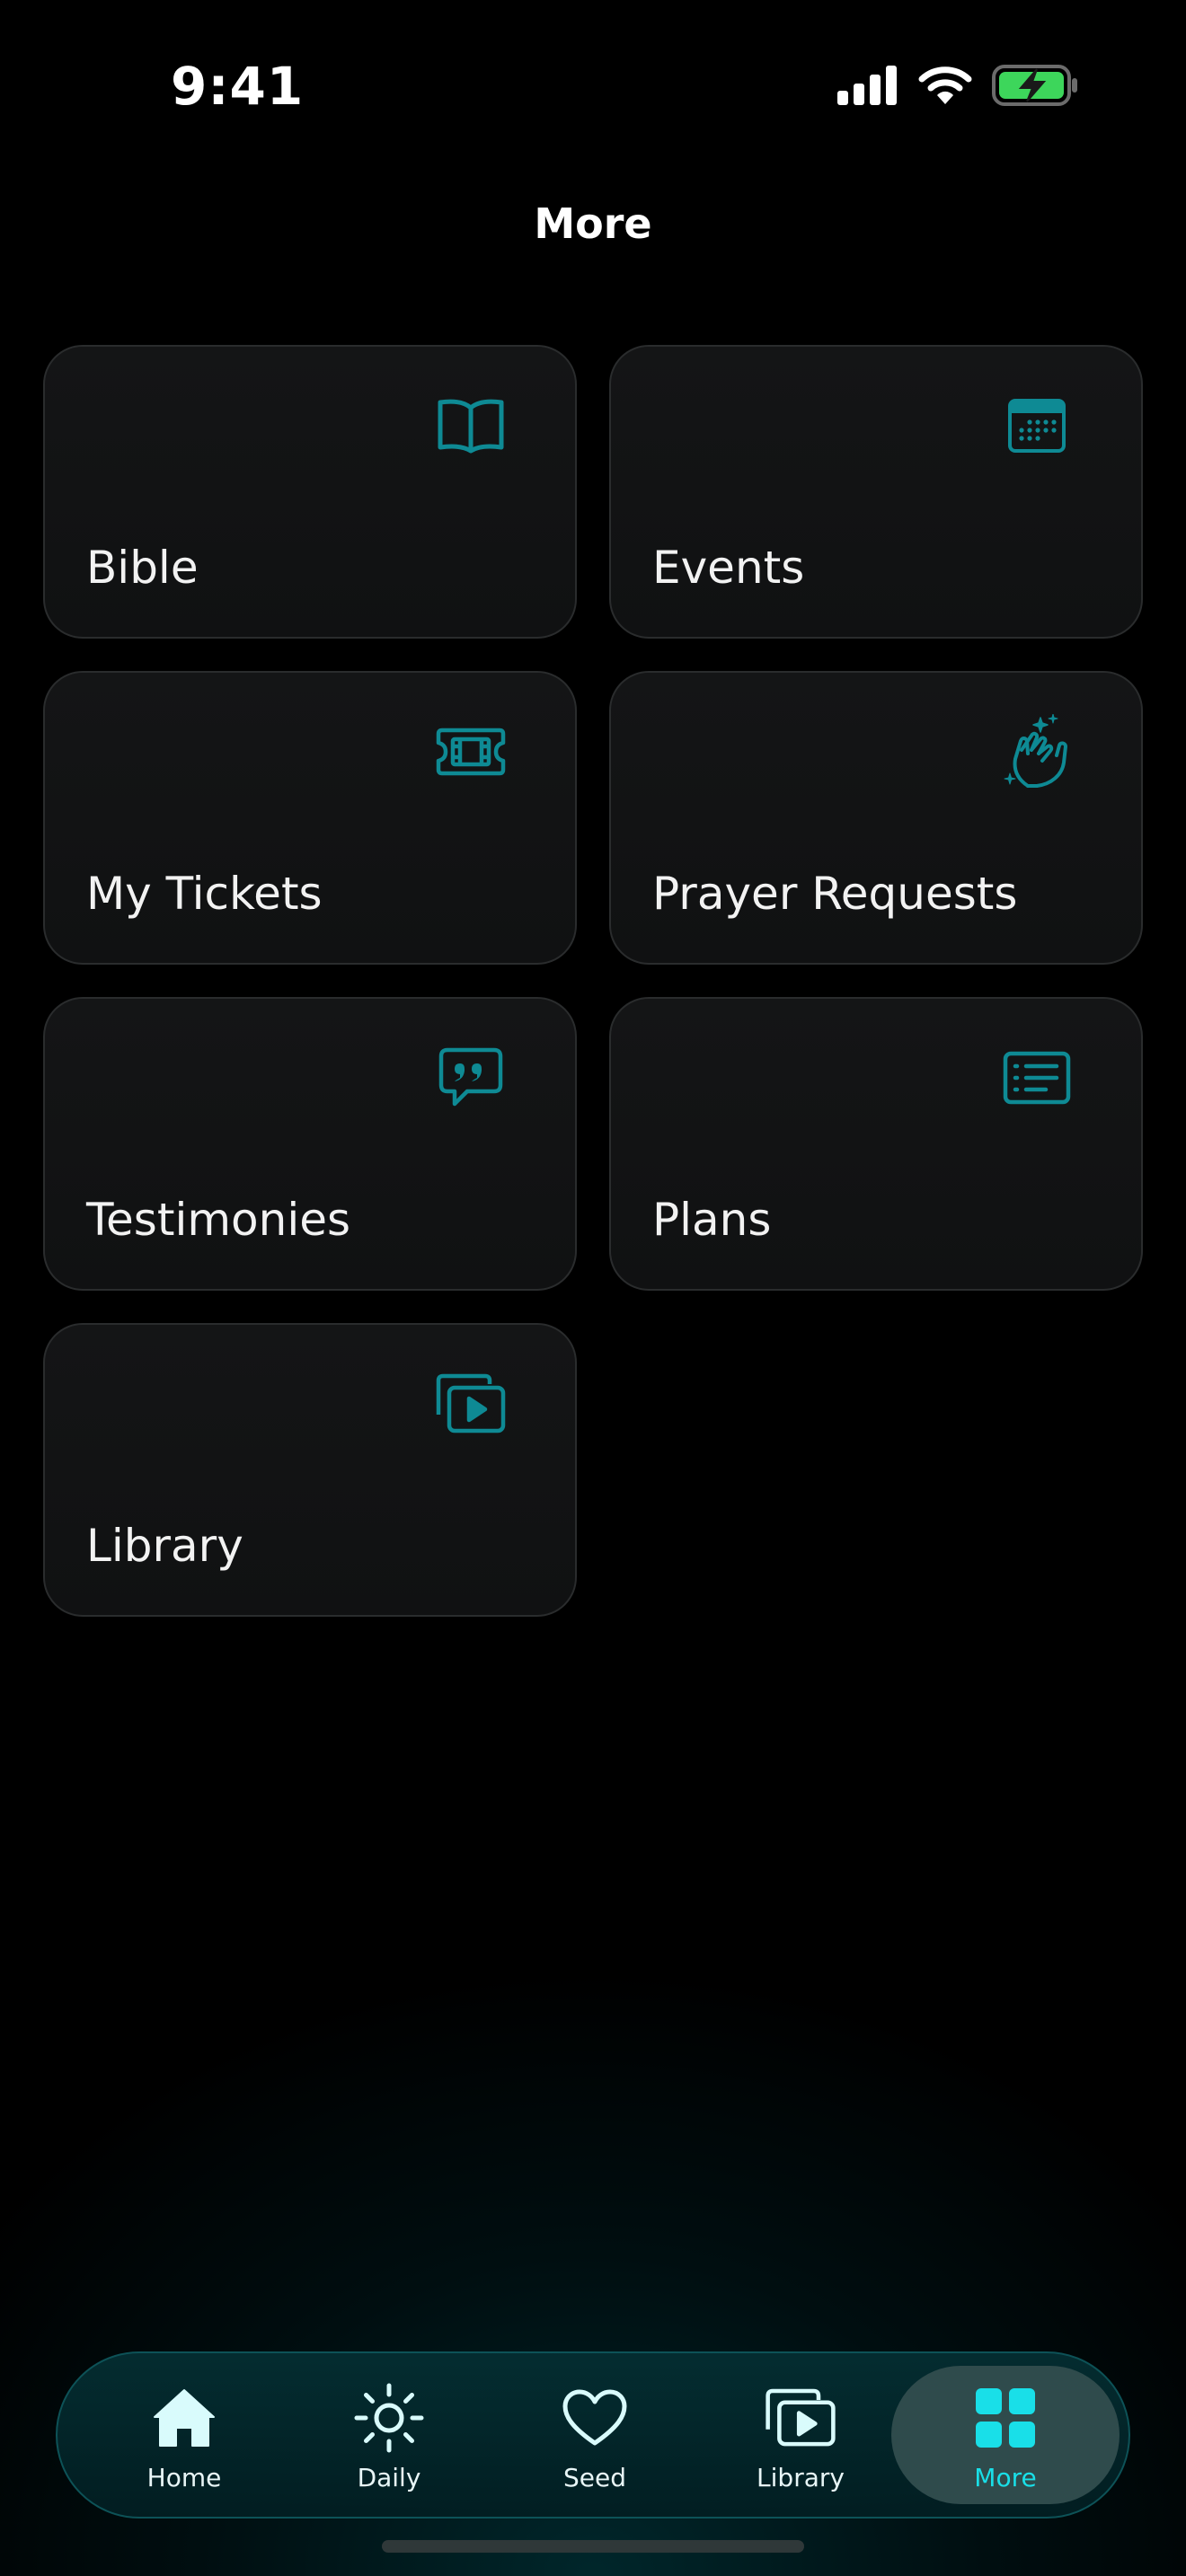 The image size is (1186, 2576). I want to click on card-my-tickets: My Tickets, so click(310, 818).